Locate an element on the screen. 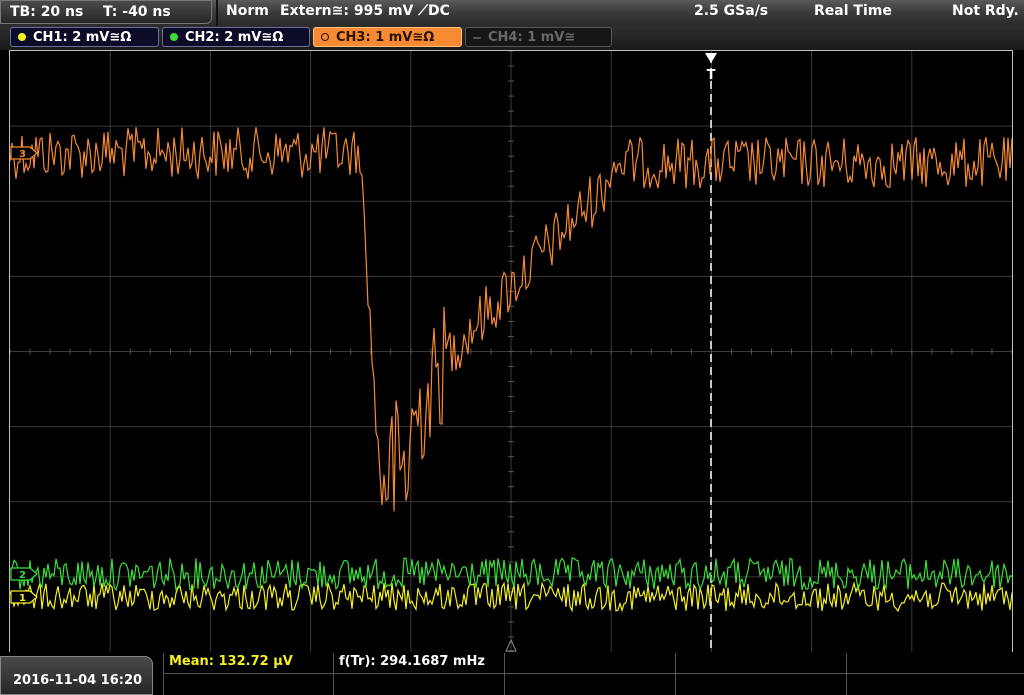  datetime: 2016-11-04 16:20 is located at coordinates (78, 680).